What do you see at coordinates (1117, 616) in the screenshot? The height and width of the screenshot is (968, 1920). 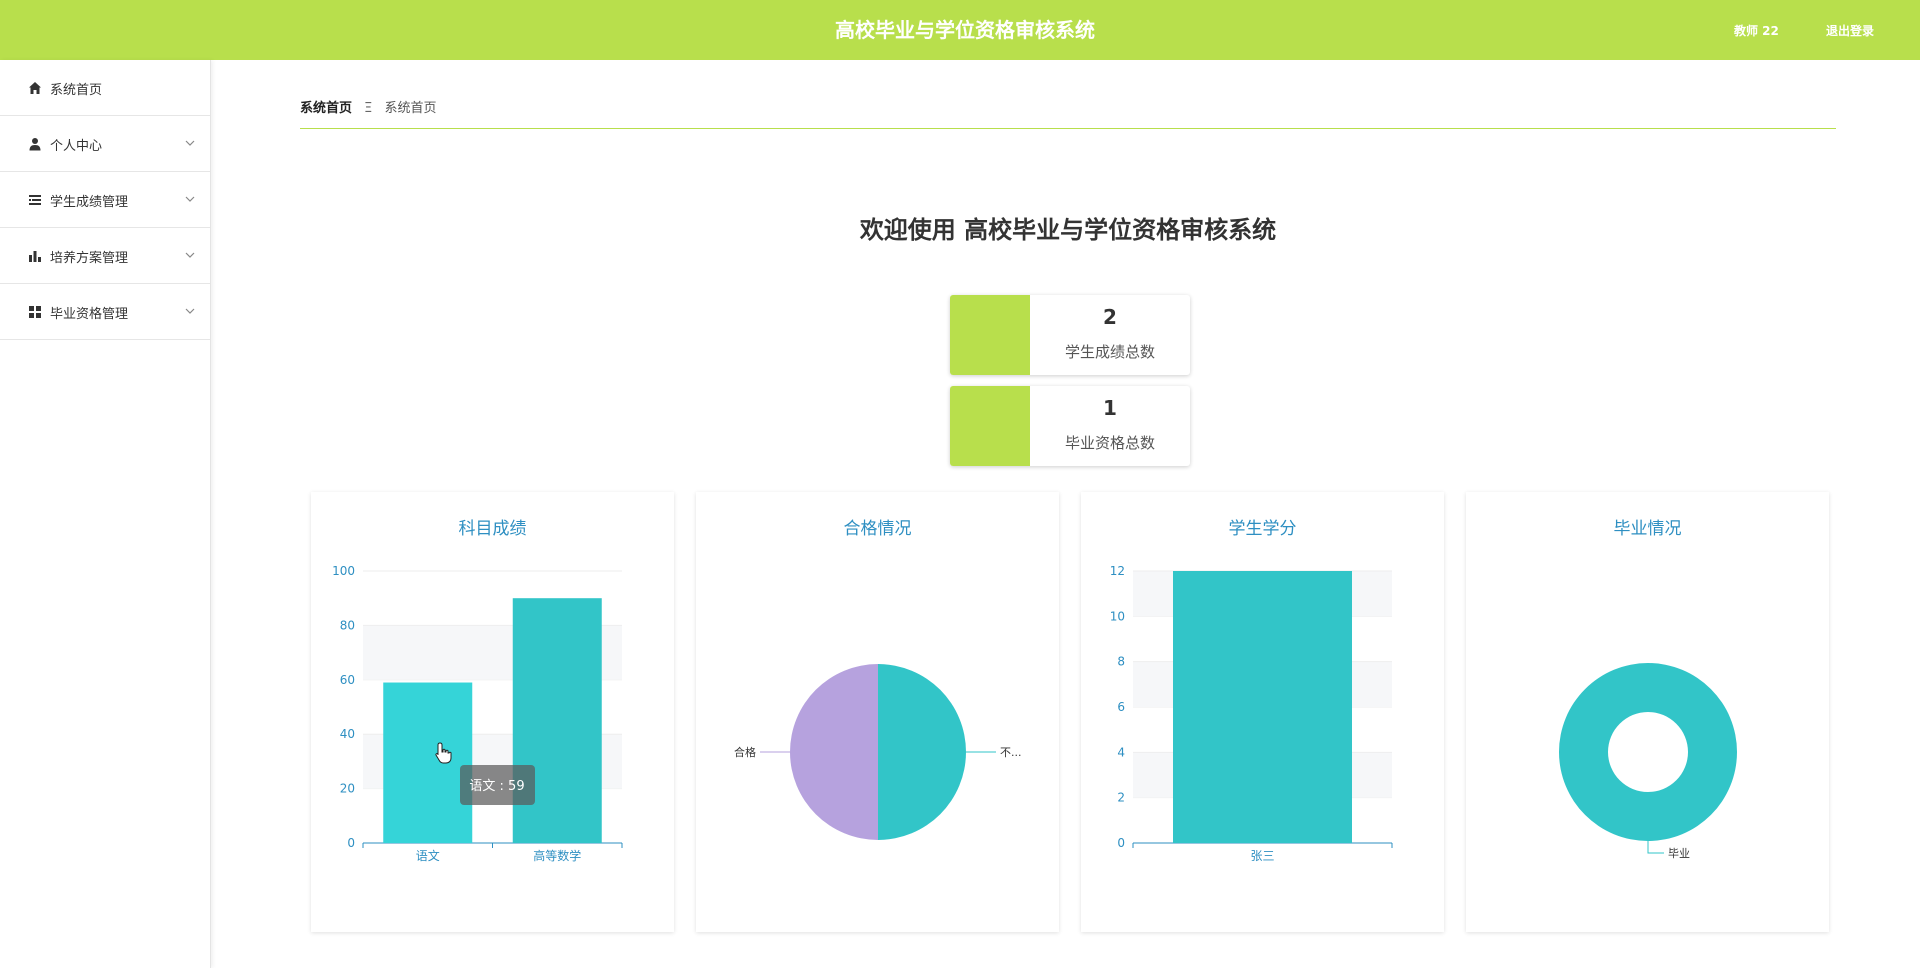 I see `y-tick-label: 10` at bounding box center [1117, 616].